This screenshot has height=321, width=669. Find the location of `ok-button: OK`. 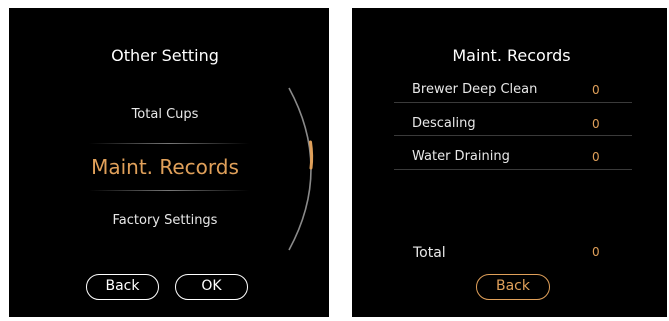

ok-button: OK is located at coordinates (211, 287).